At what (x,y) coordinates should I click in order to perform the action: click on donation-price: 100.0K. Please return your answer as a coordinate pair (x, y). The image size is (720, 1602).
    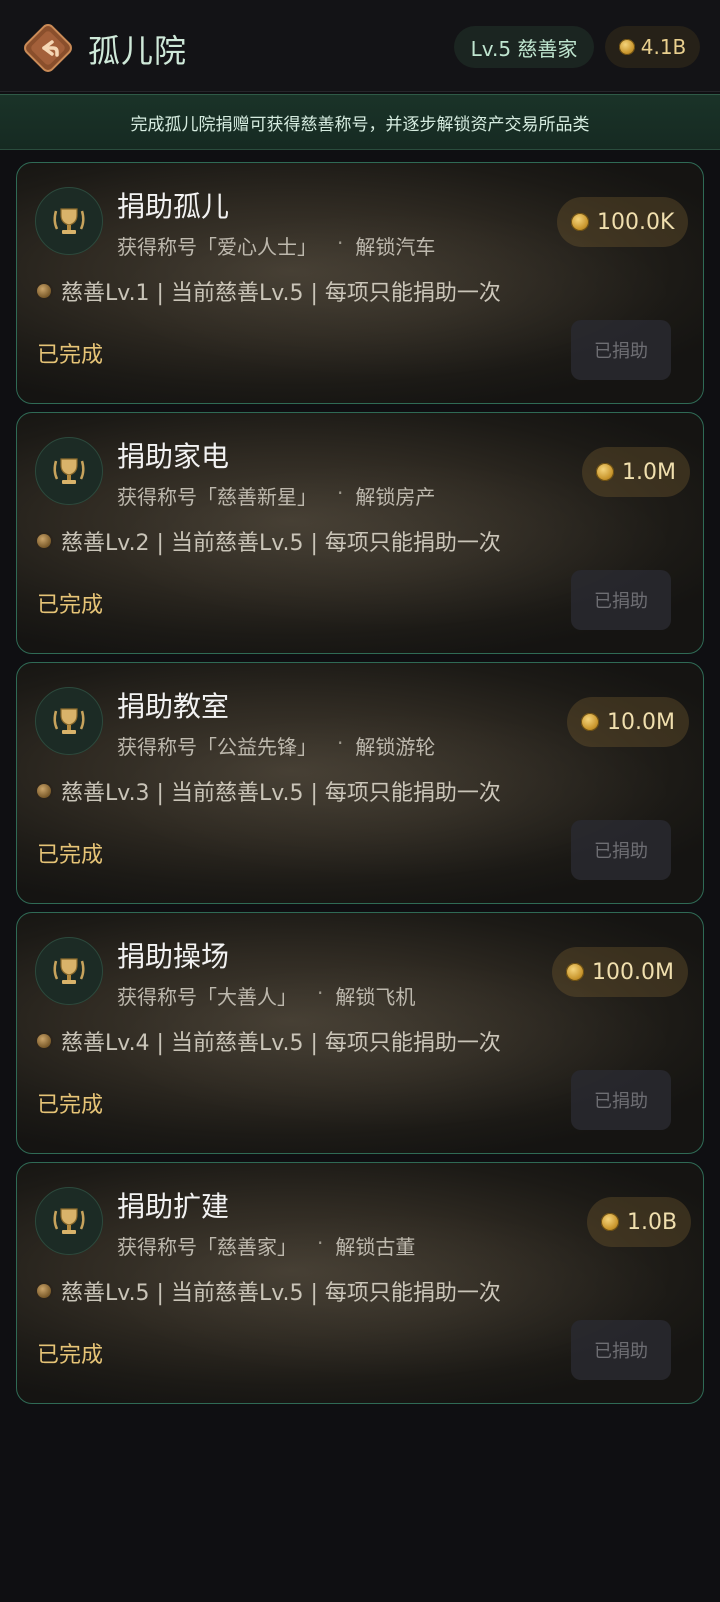
    Looking at the image, I should click on (623, 222).